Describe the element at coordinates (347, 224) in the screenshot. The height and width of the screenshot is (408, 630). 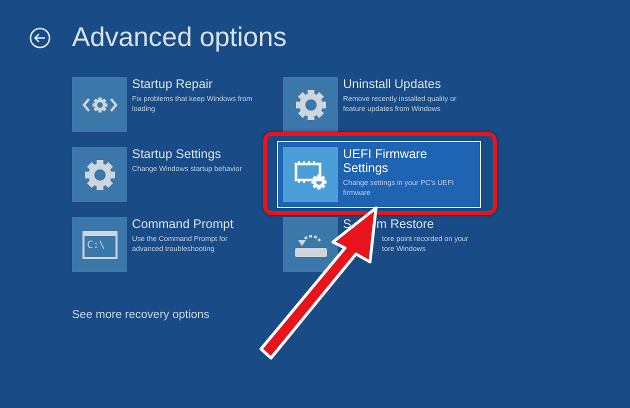
I see `option-title: S` at that location.